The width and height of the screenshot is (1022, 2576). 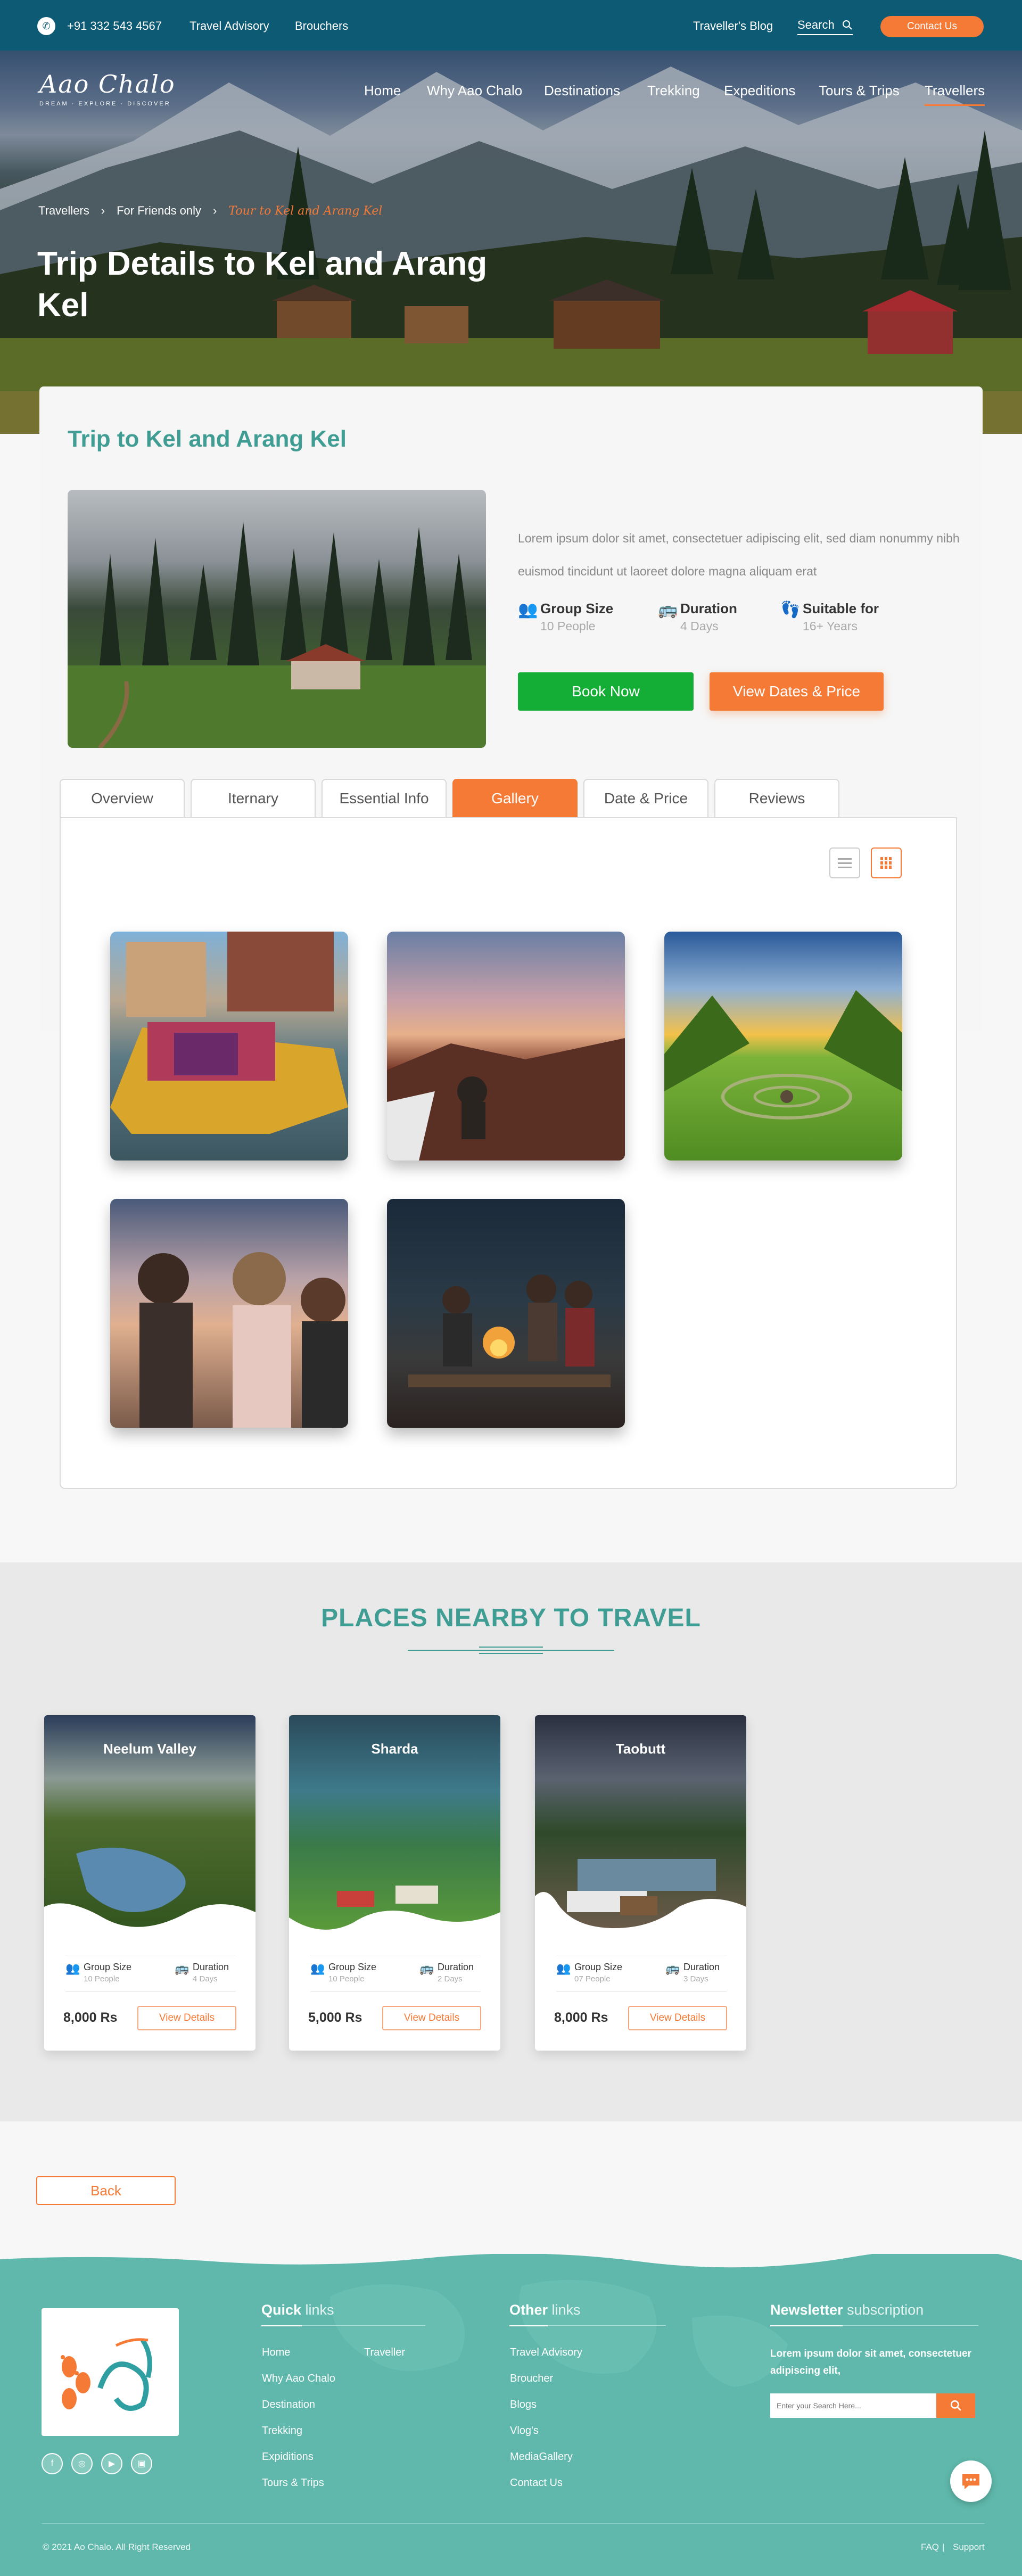 I want to click on stat-label: Duration, so click(x=708, y=608).